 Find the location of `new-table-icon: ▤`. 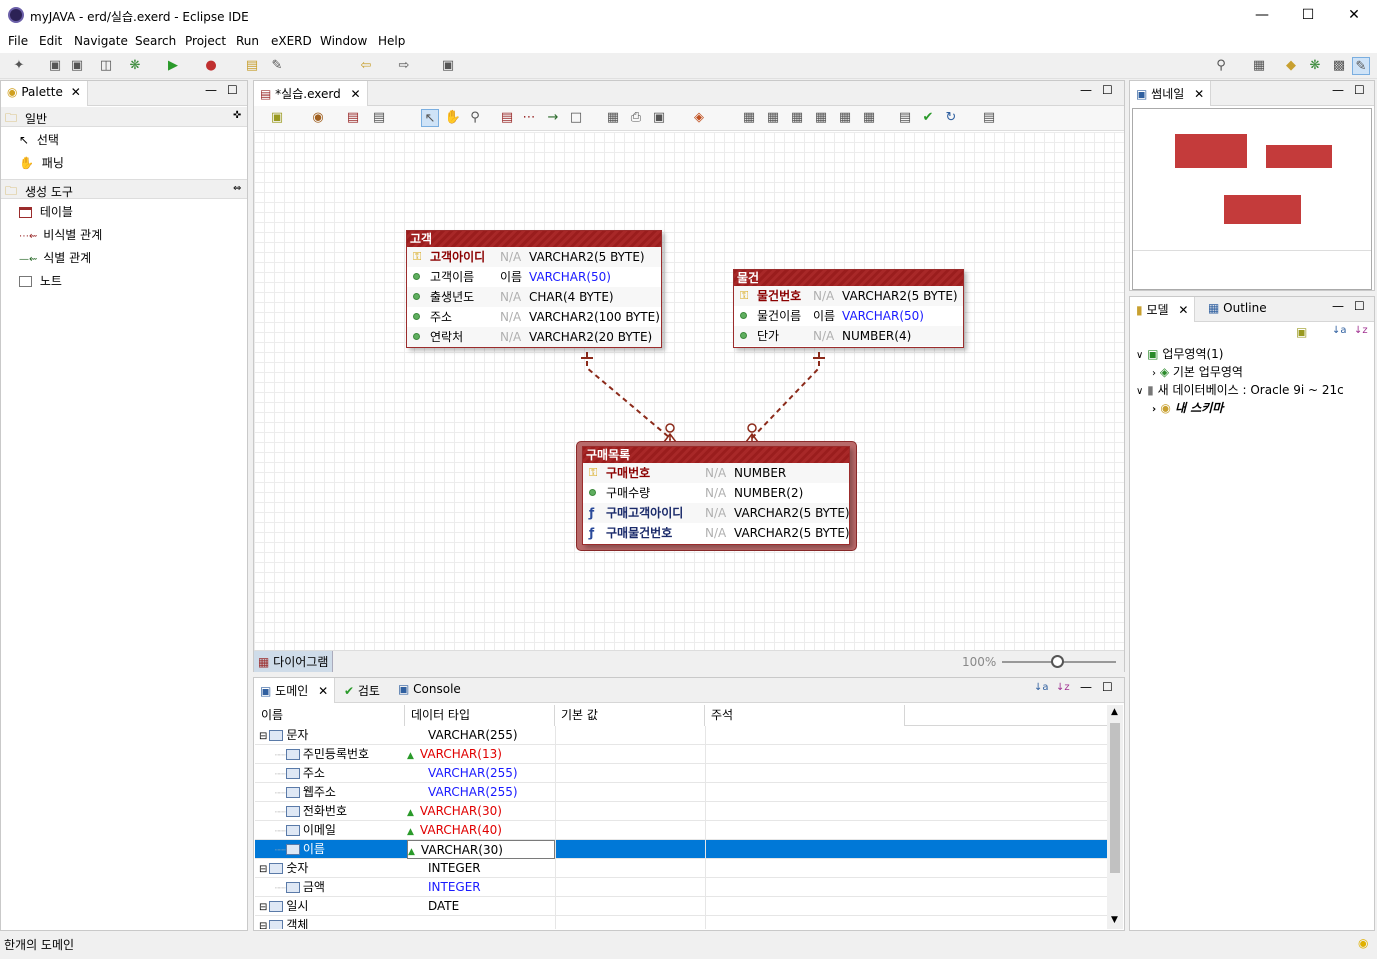

new-table-icon: ▤ is located at coordinates (507, 118).